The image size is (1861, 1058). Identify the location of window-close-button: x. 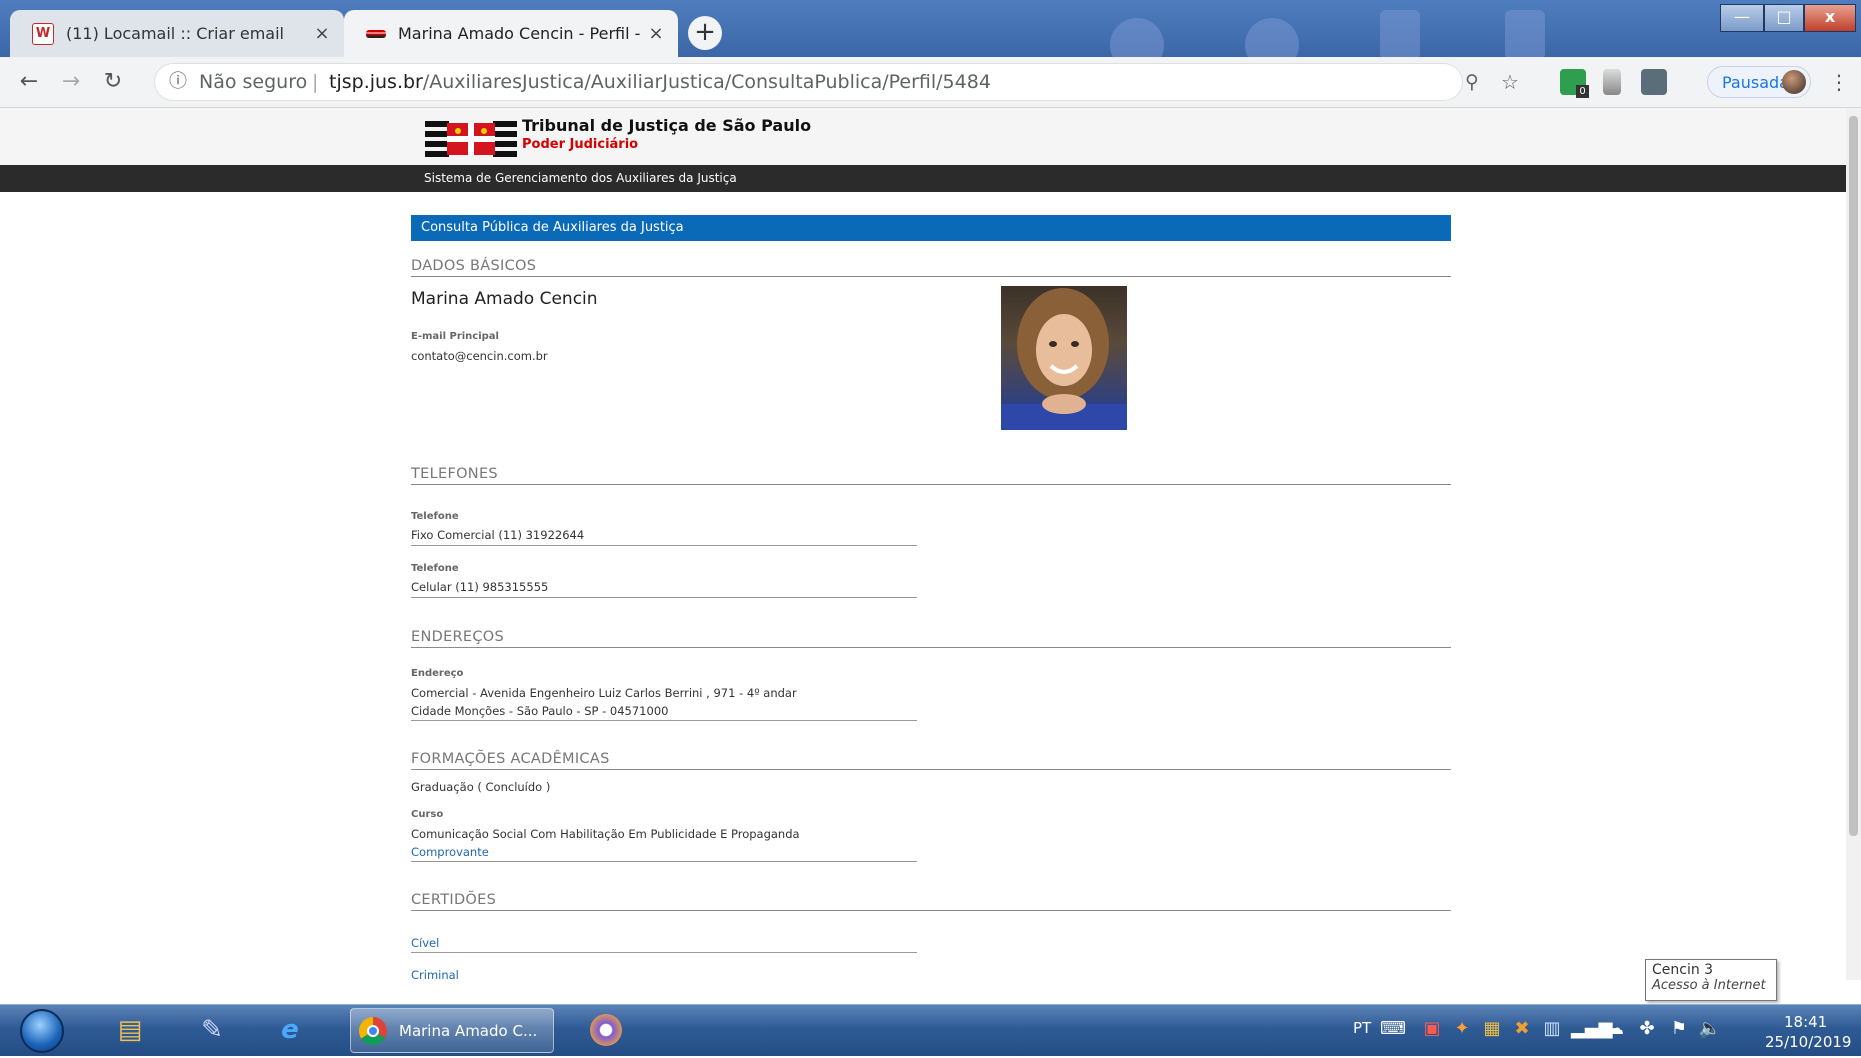
(1830, 18).